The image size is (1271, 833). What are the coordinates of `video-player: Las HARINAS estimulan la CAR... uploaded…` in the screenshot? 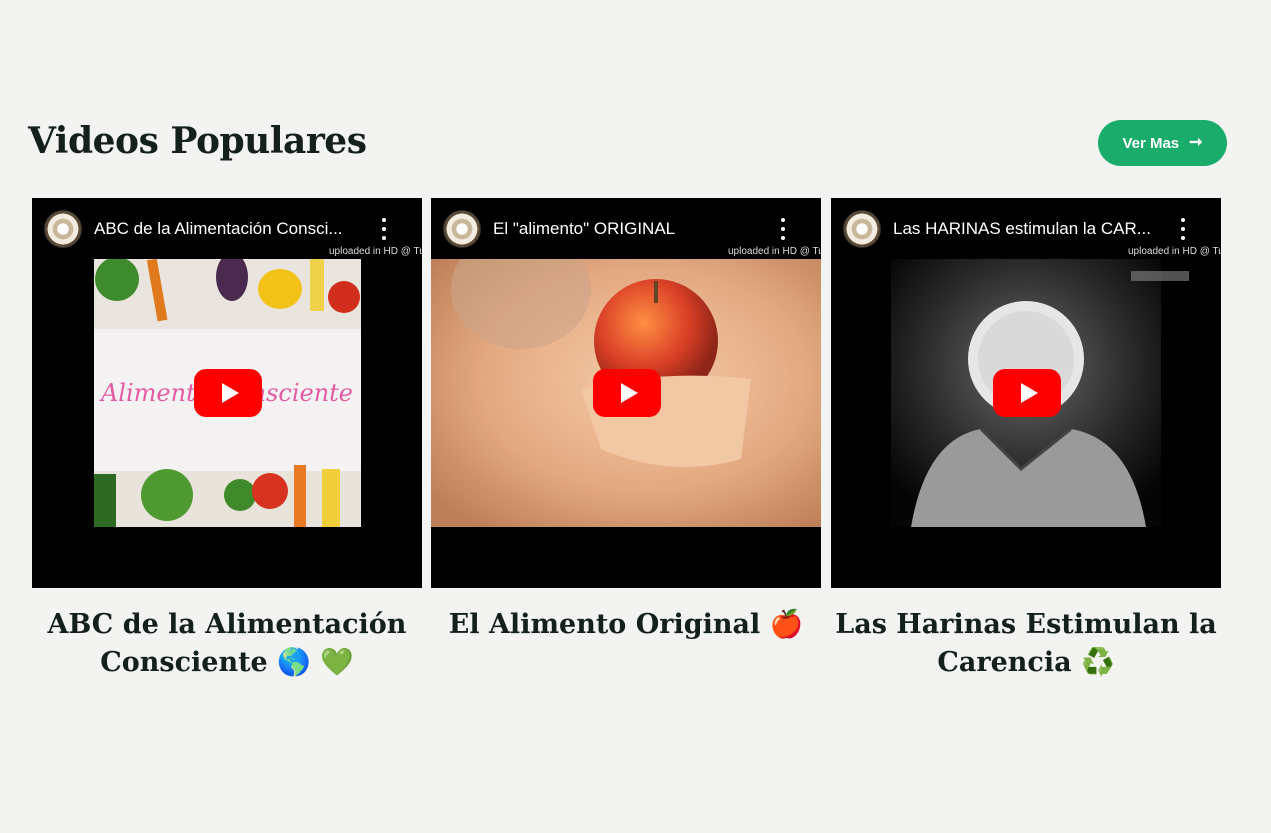 It's located at (1026, 393).